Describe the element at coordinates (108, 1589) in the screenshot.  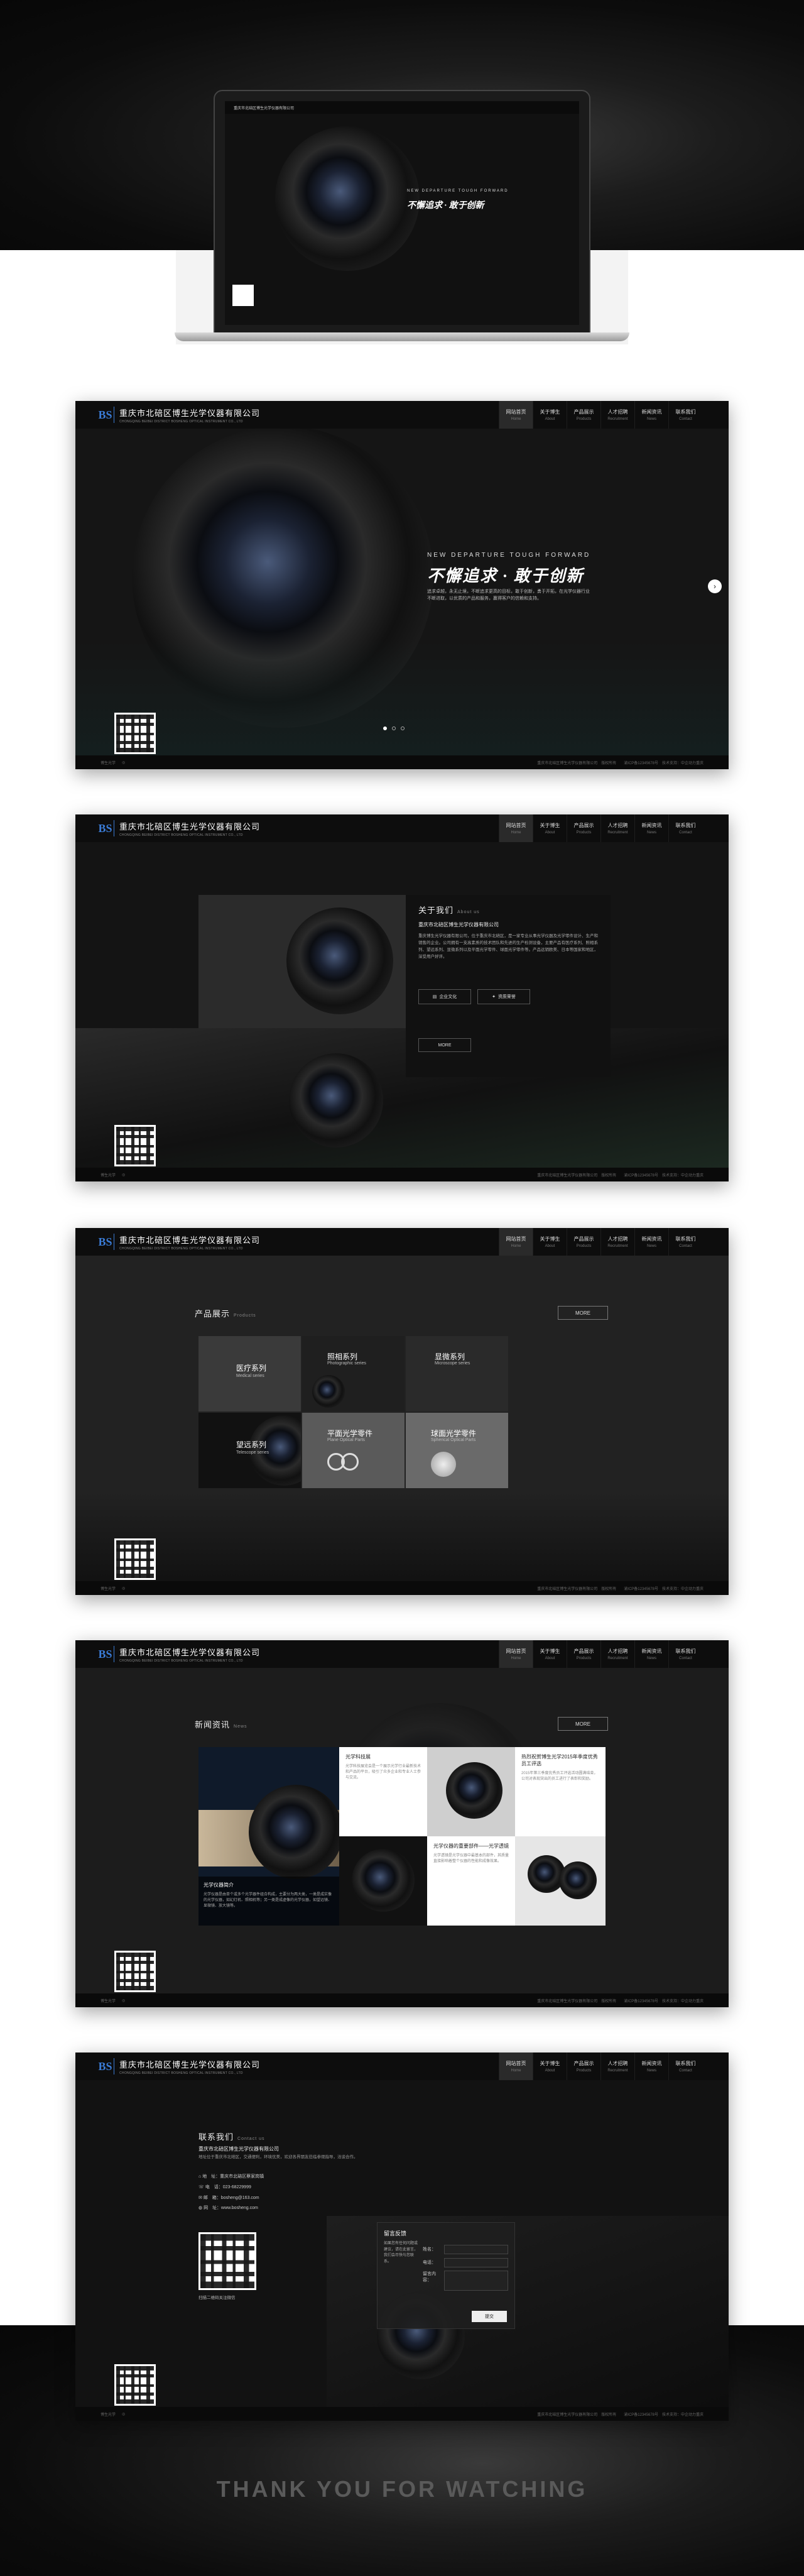
I see `footer-left: 博生光学` at that location.